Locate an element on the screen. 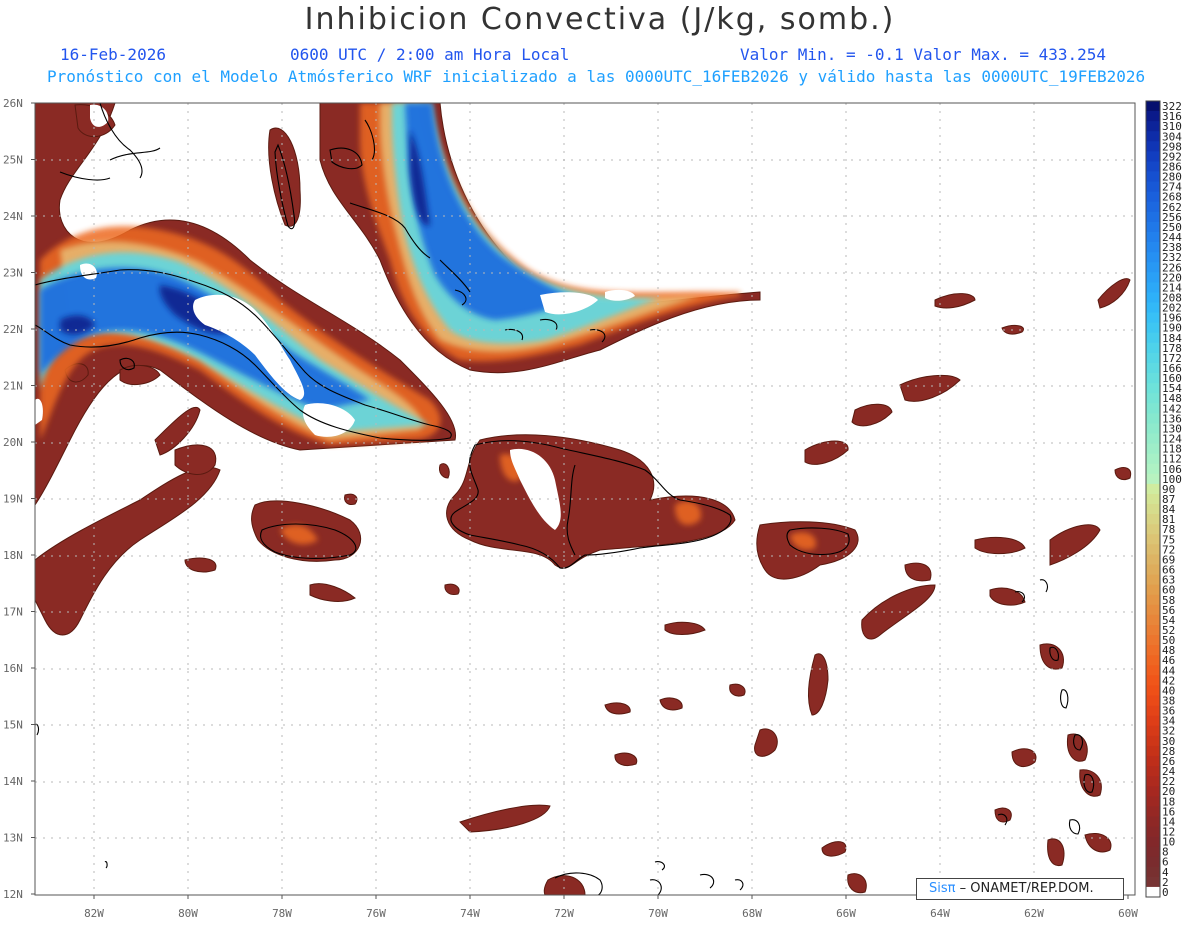  lon-tick-label: 66W is located at coordinates (846, 913).